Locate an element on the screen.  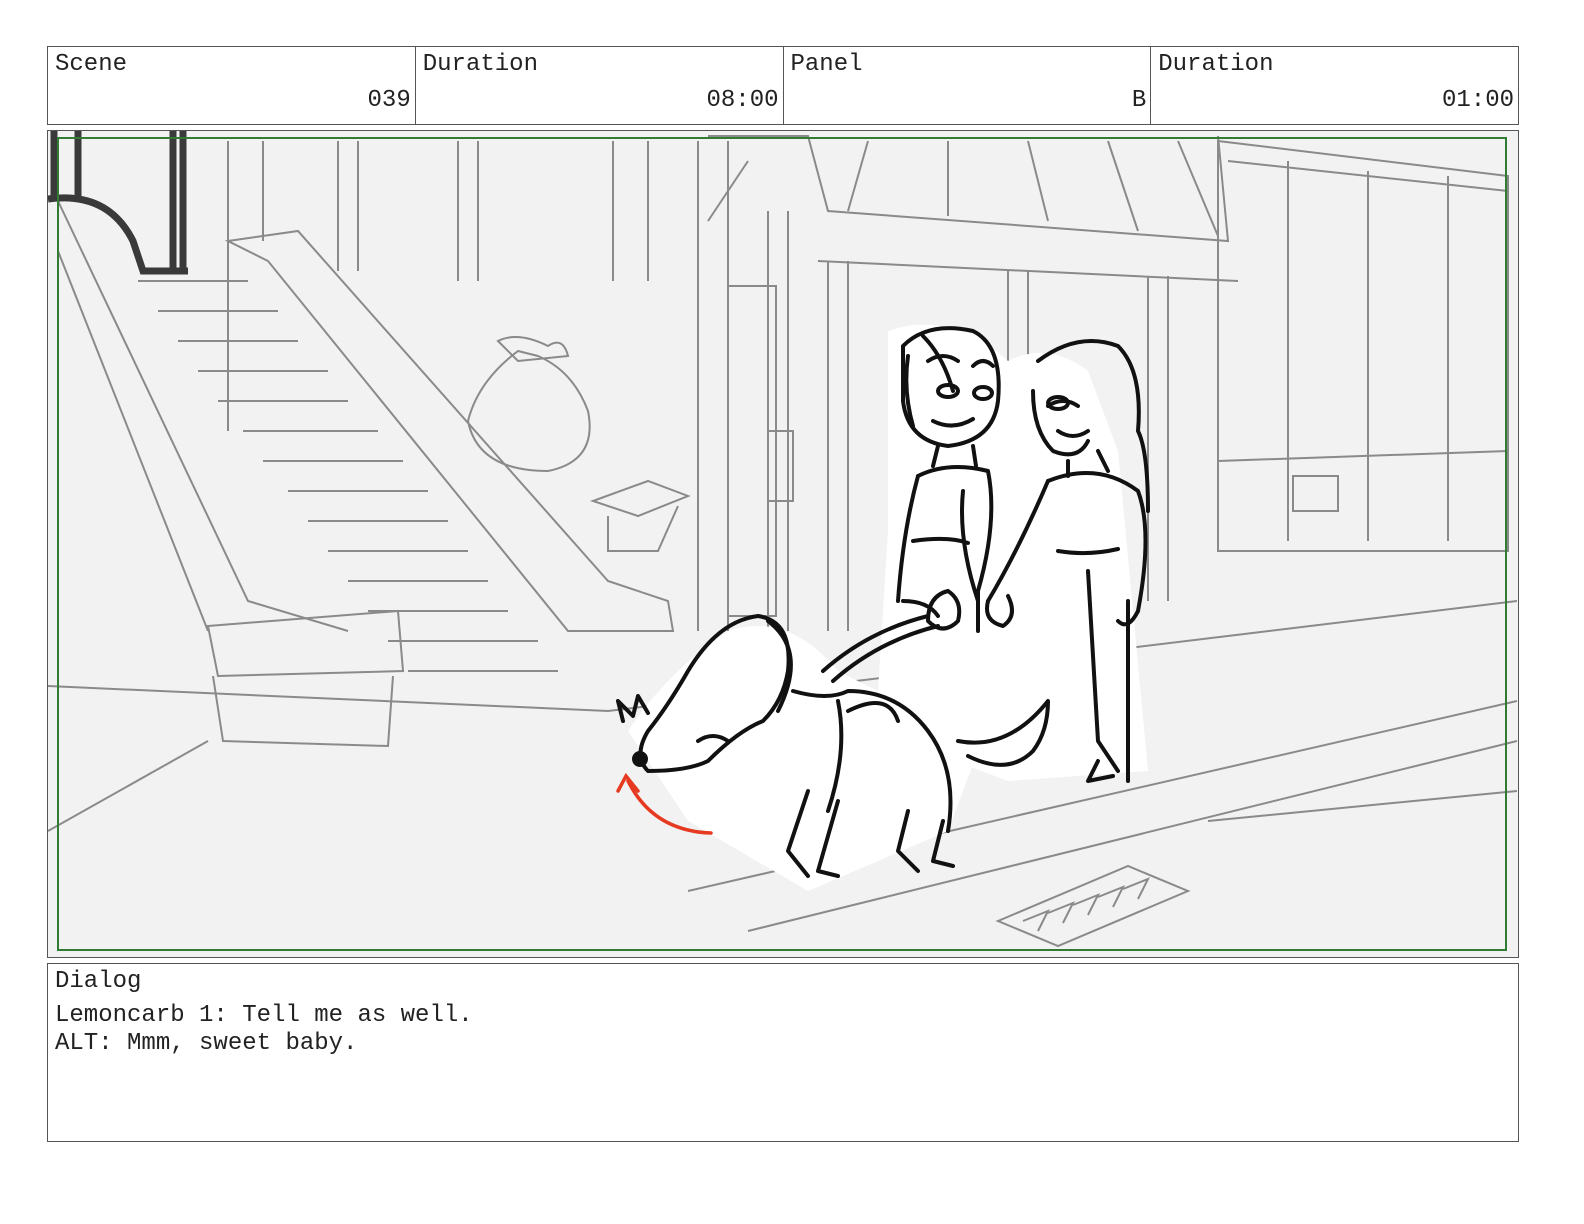
panel-duration-cell: Duration 01:00 is located at coordinates (1334, 85).